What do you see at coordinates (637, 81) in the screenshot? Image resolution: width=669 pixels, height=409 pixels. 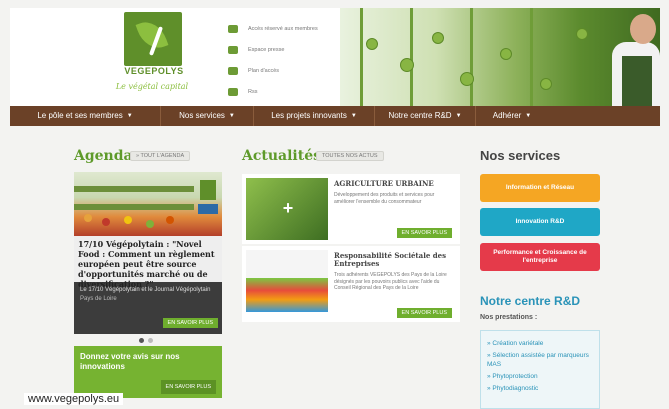 I see `farmer-apron` at bounding box center [637, 81].